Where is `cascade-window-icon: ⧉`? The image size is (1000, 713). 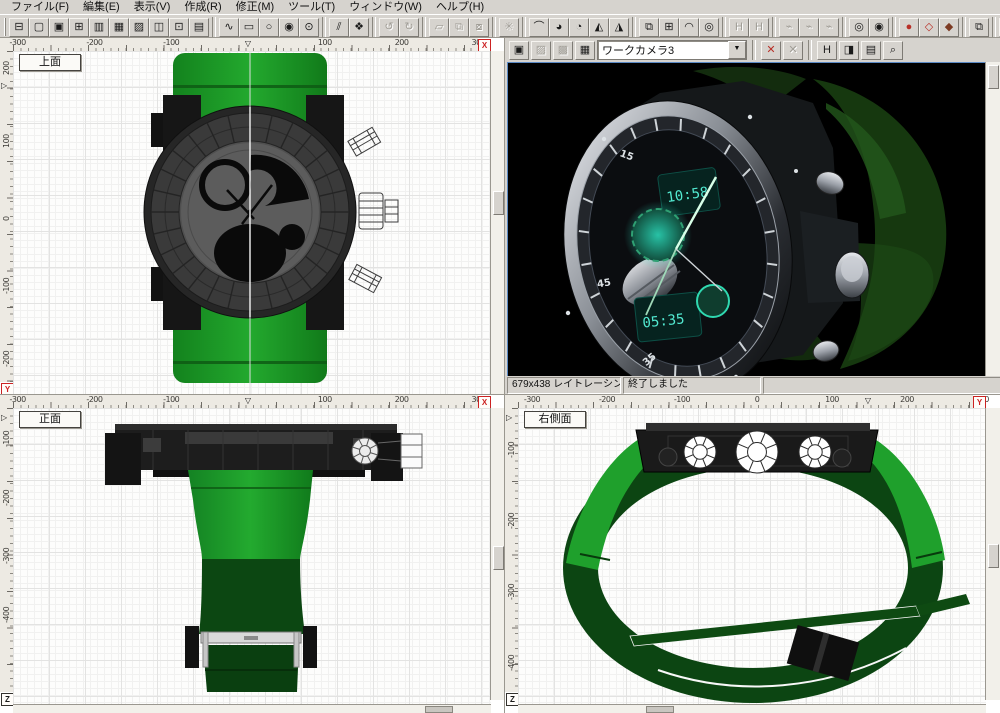 cascade-window-icon: ⧉ is located at coordinates (979, 27).